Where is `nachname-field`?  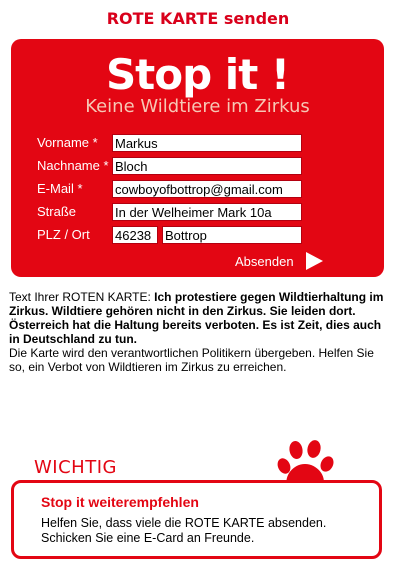
nachname-field is located at coordinates (207, 166).